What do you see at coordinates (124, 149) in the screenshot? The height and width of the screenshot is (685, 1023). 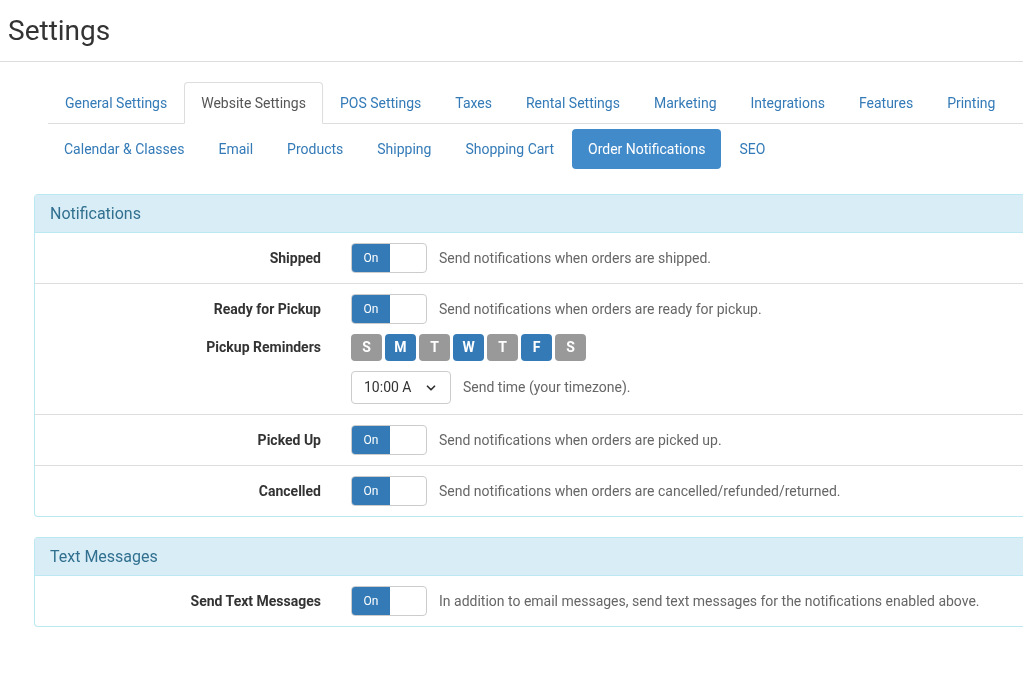 I see `subsection-tab: Calendar & Classes` at bounding box center [124, 149].